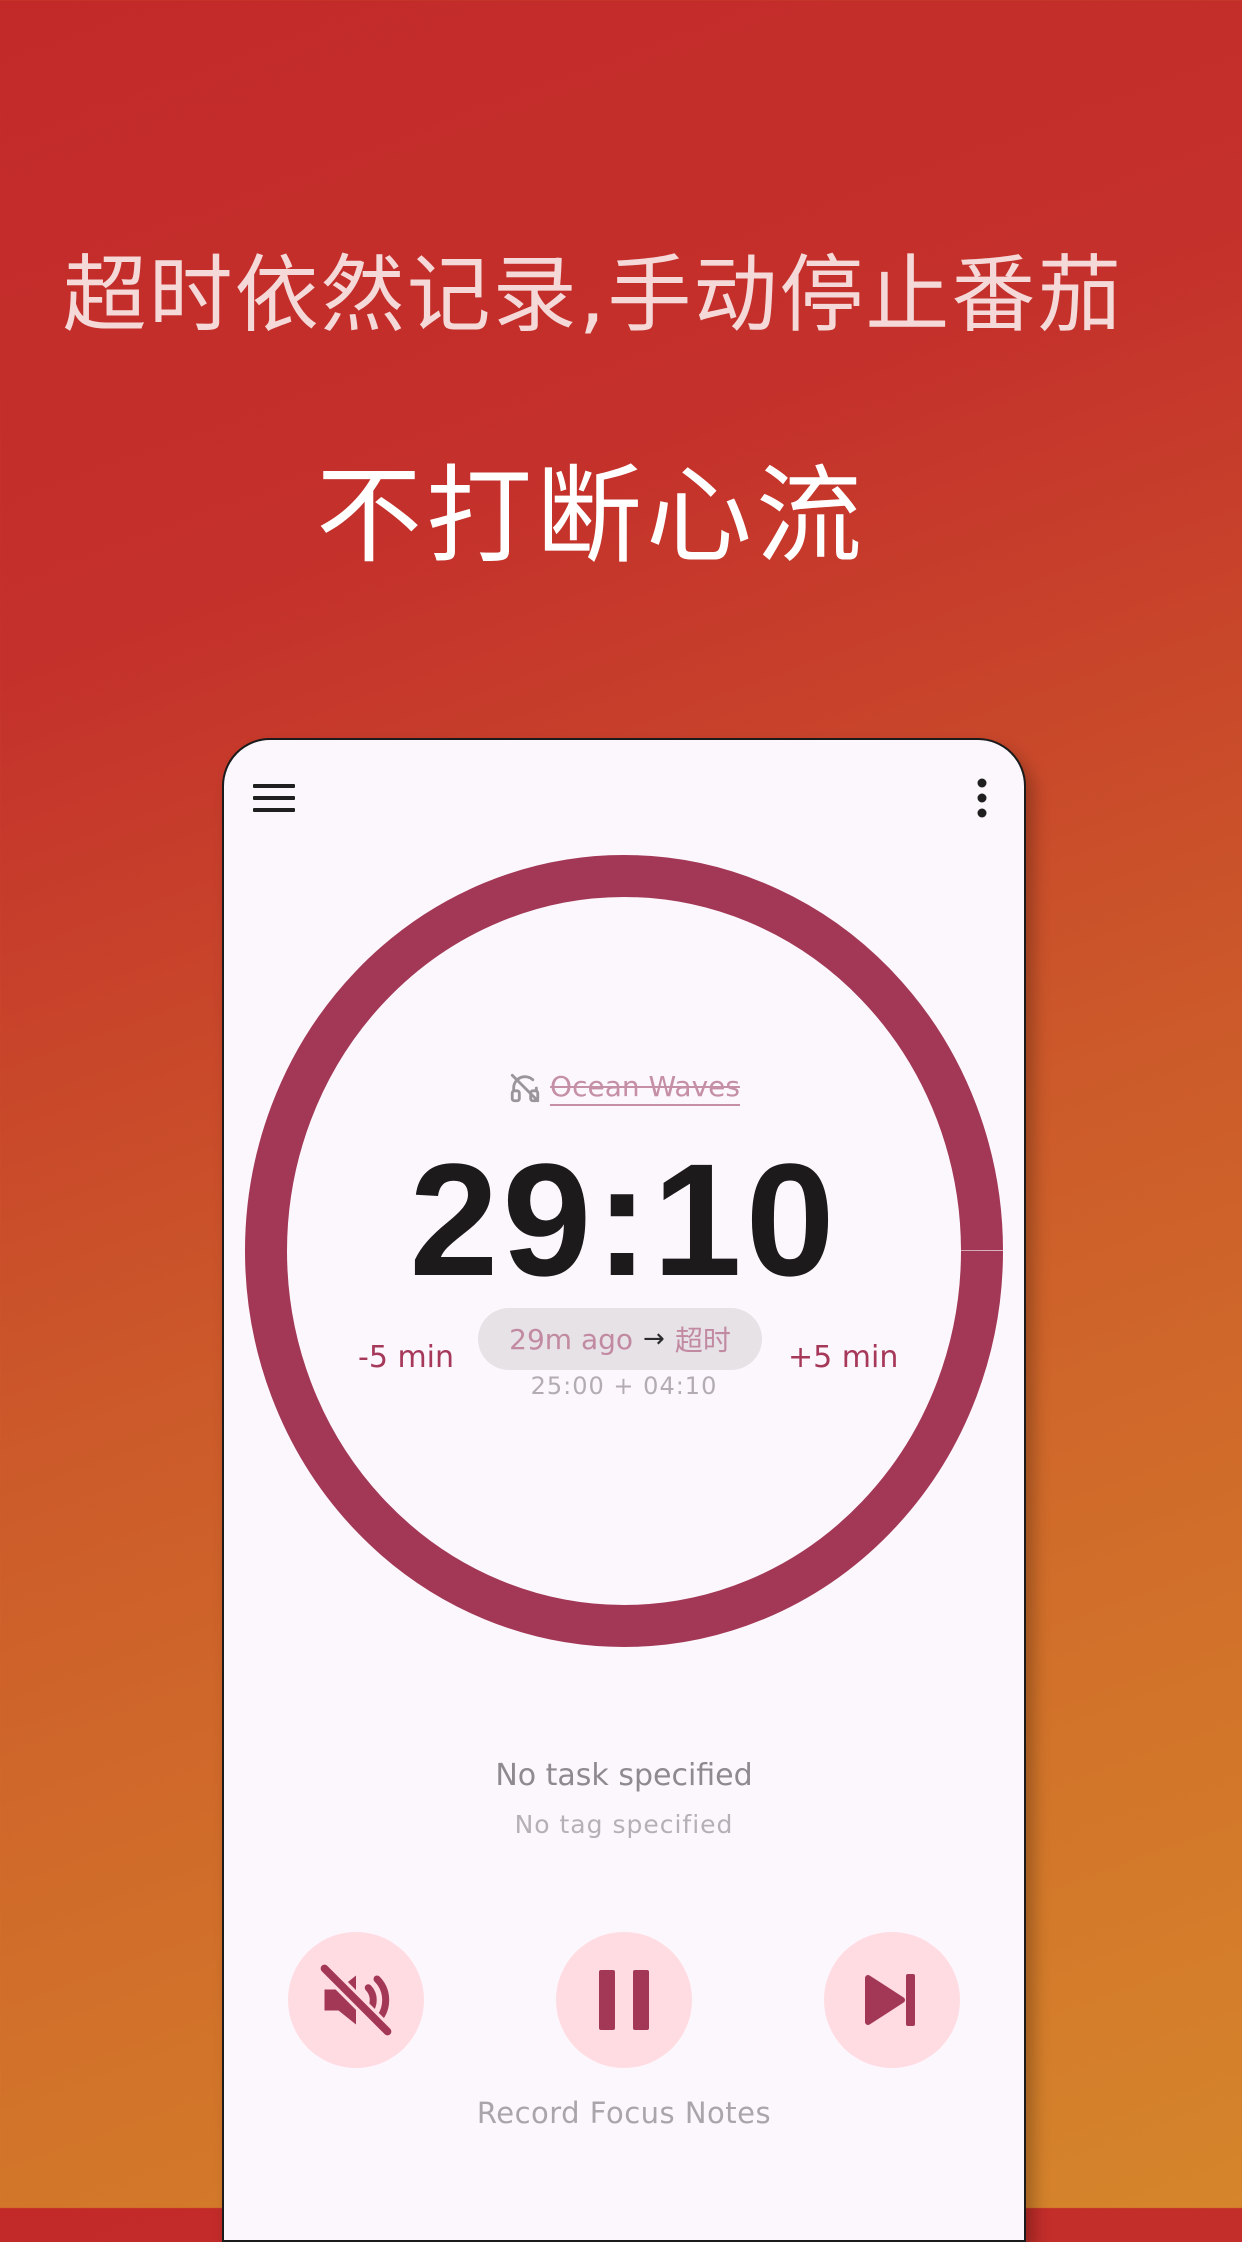  What do you see at coordinates (624, 1219) in the screenshot?
I see `timer-display: 29:10` at bounding box center [624, 1219].